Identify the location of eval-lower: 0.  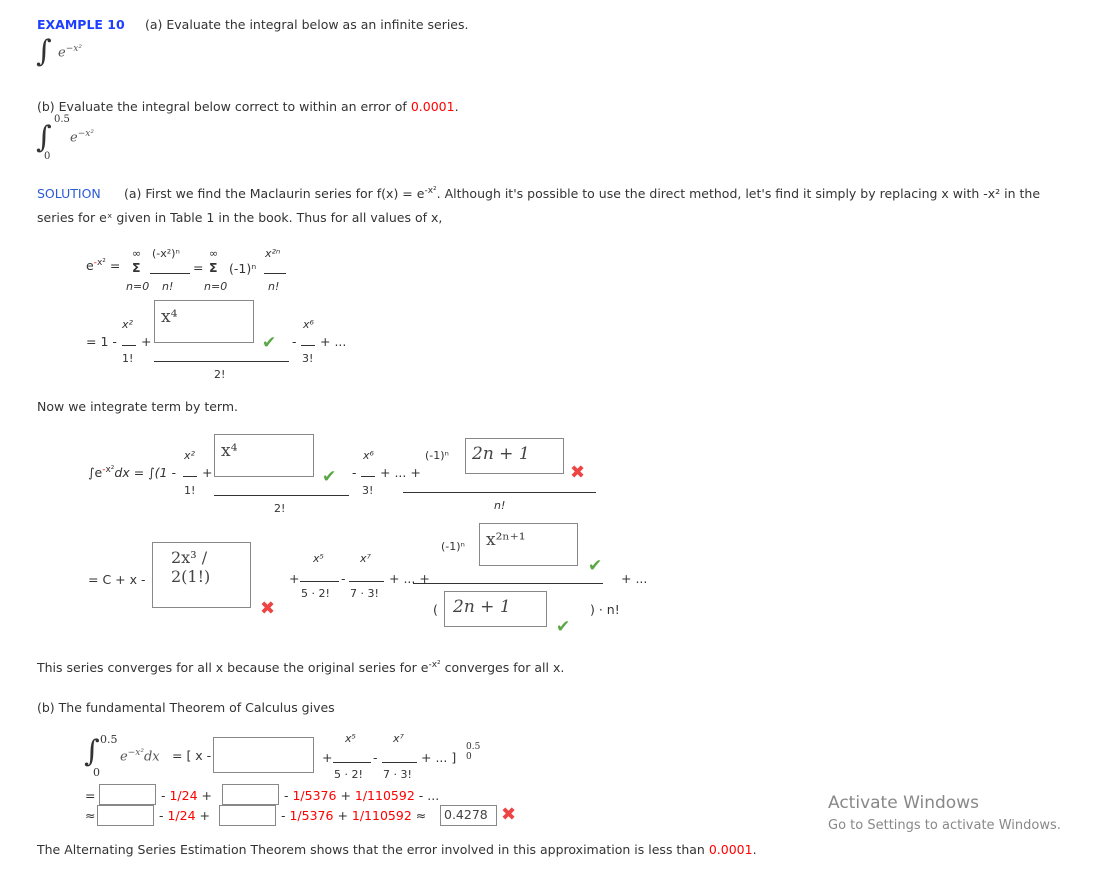
(469, 757).